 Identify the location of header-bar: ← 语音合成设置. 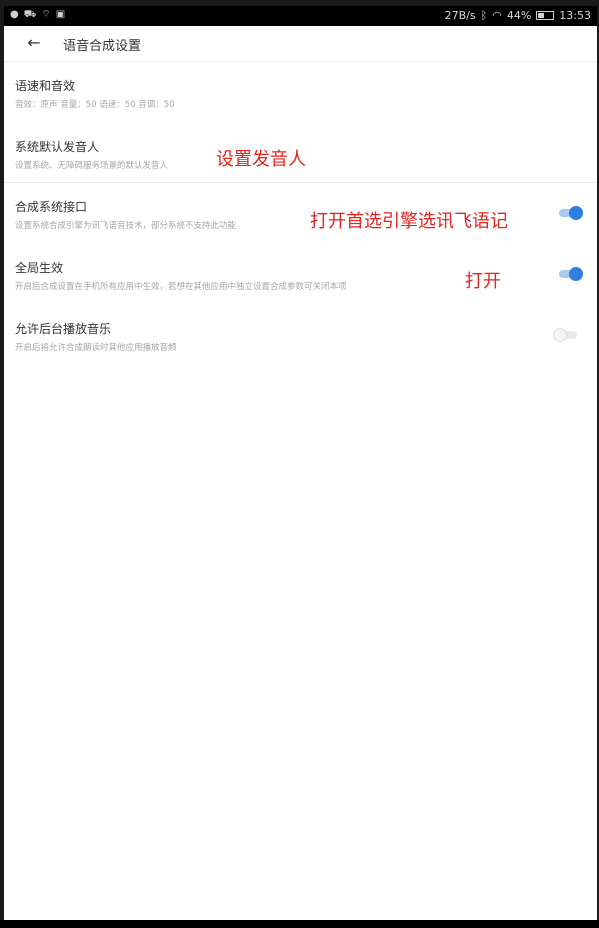
(300, 44).